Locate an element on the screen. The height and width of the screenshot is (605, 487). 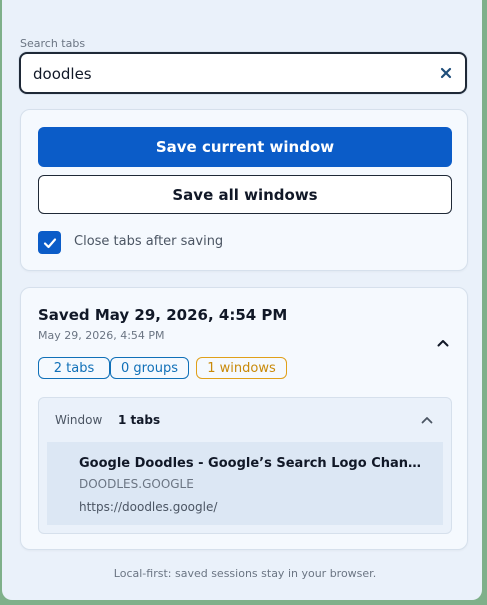
search-box is located at coordinates (243, 73).